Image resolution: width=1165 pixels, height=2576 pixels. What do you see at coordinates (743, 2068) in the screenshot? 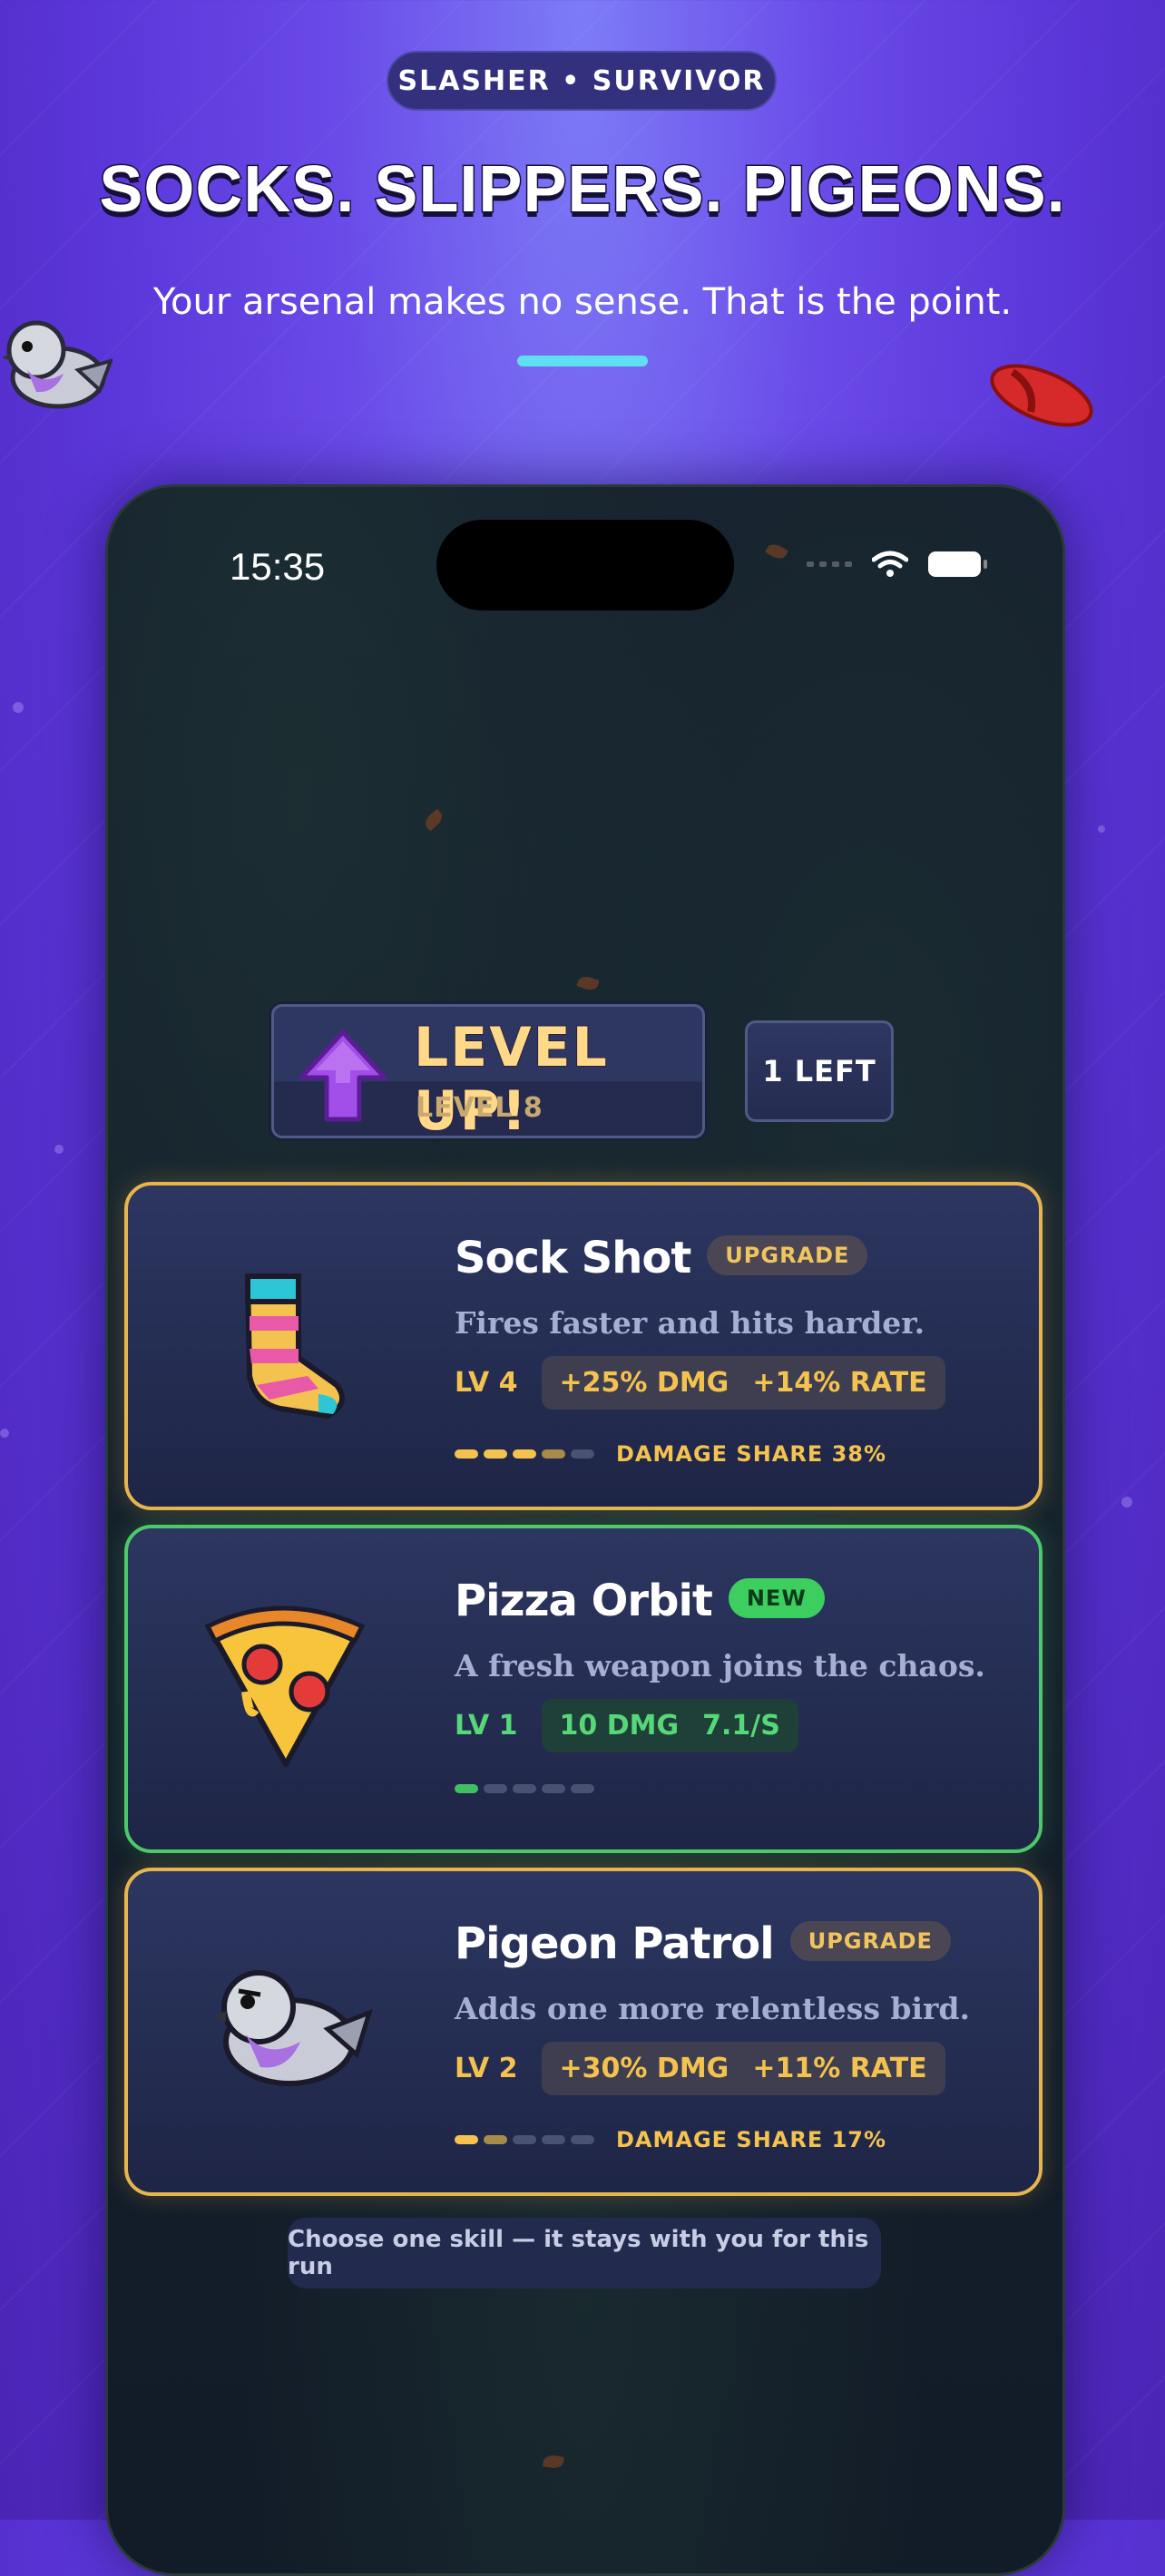
I see `stat-chip: +30% DMG +11% RATE` at bounding box center [743, 2068].